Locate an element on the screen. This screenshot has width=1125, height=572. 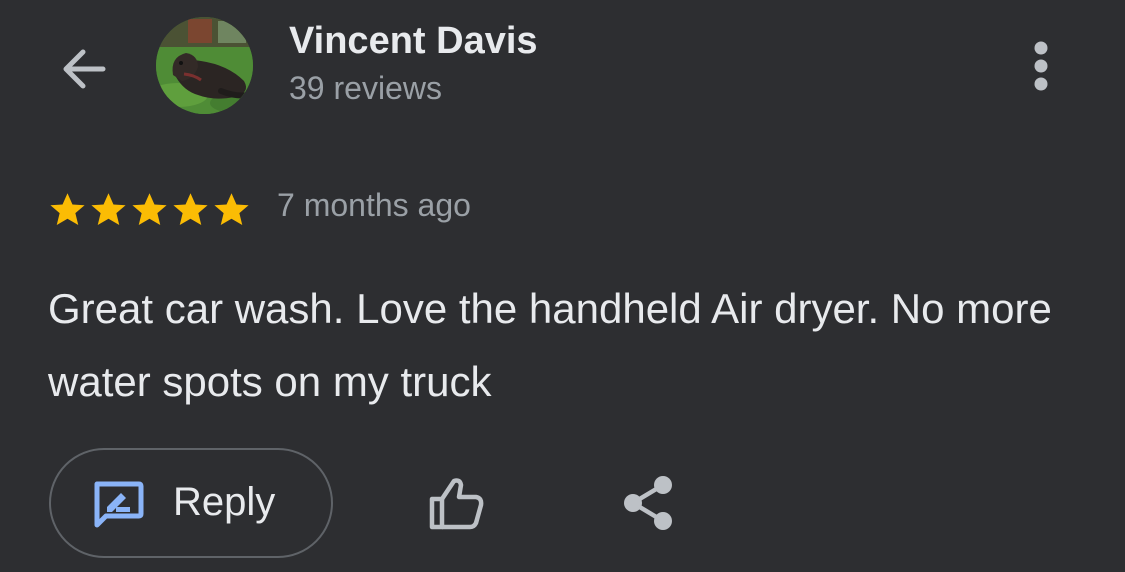
rate-review-icon is located at coordinates (119, 504).